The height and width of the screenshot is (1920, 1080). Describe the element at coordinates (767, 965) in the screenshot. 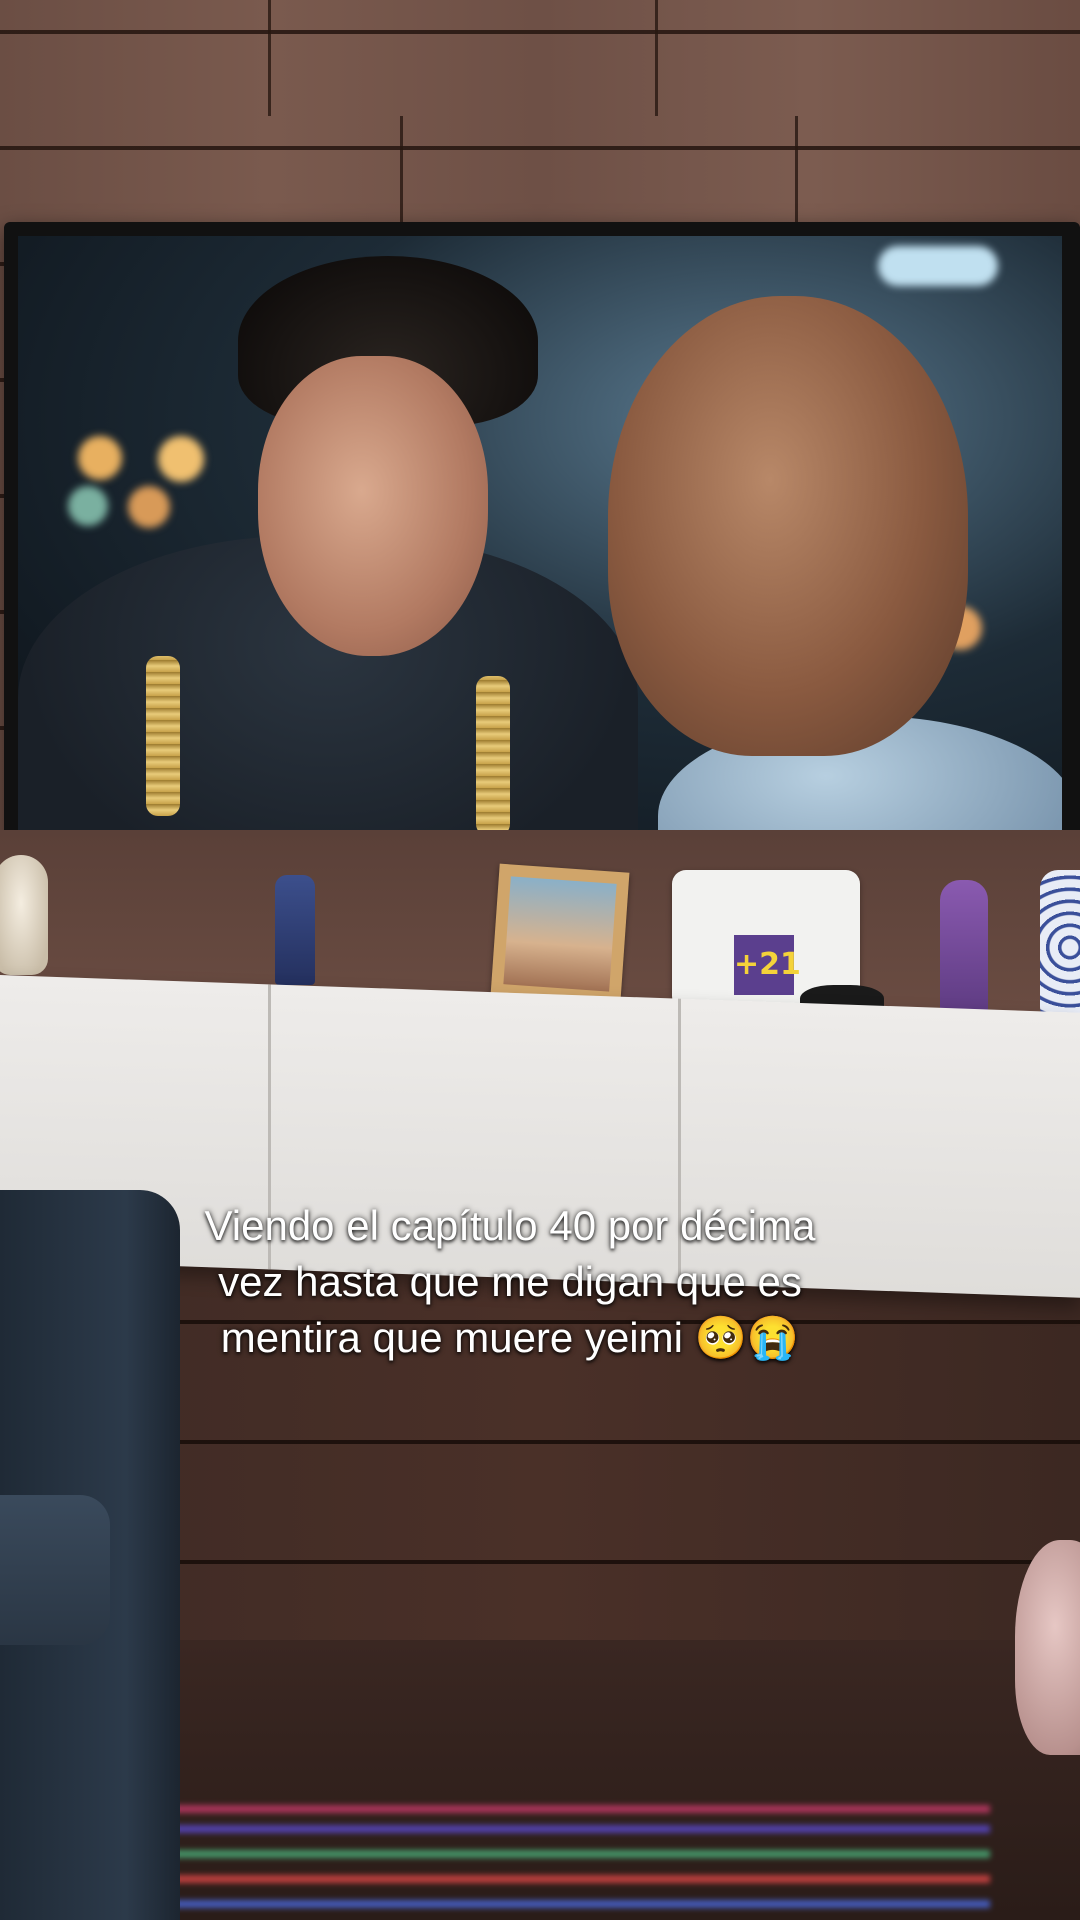

I see `router-sticker: +21` at that location.